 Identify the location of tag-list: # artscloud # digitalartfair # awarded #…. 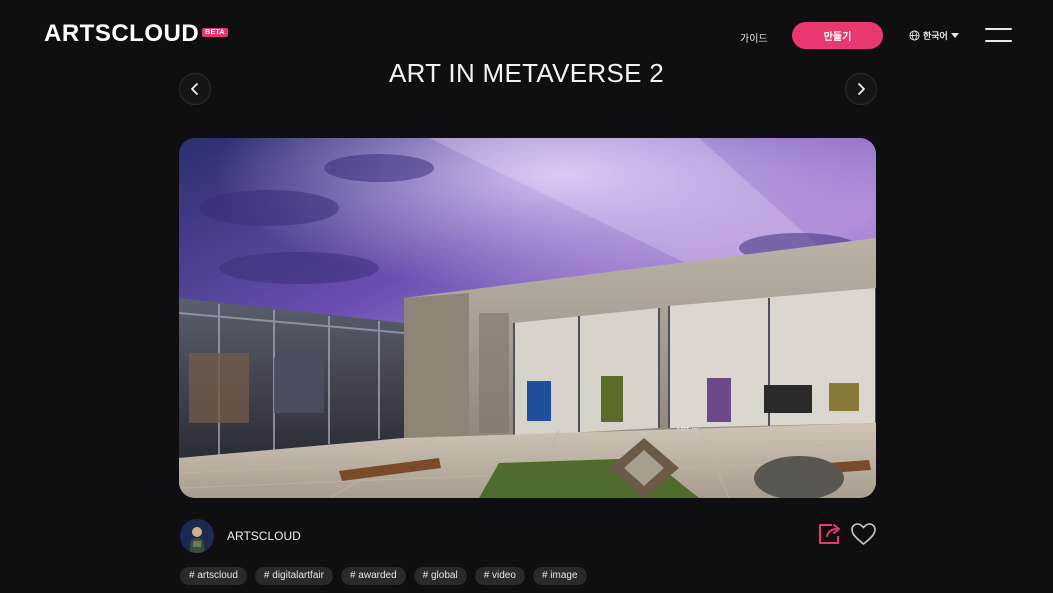
(383, 576).